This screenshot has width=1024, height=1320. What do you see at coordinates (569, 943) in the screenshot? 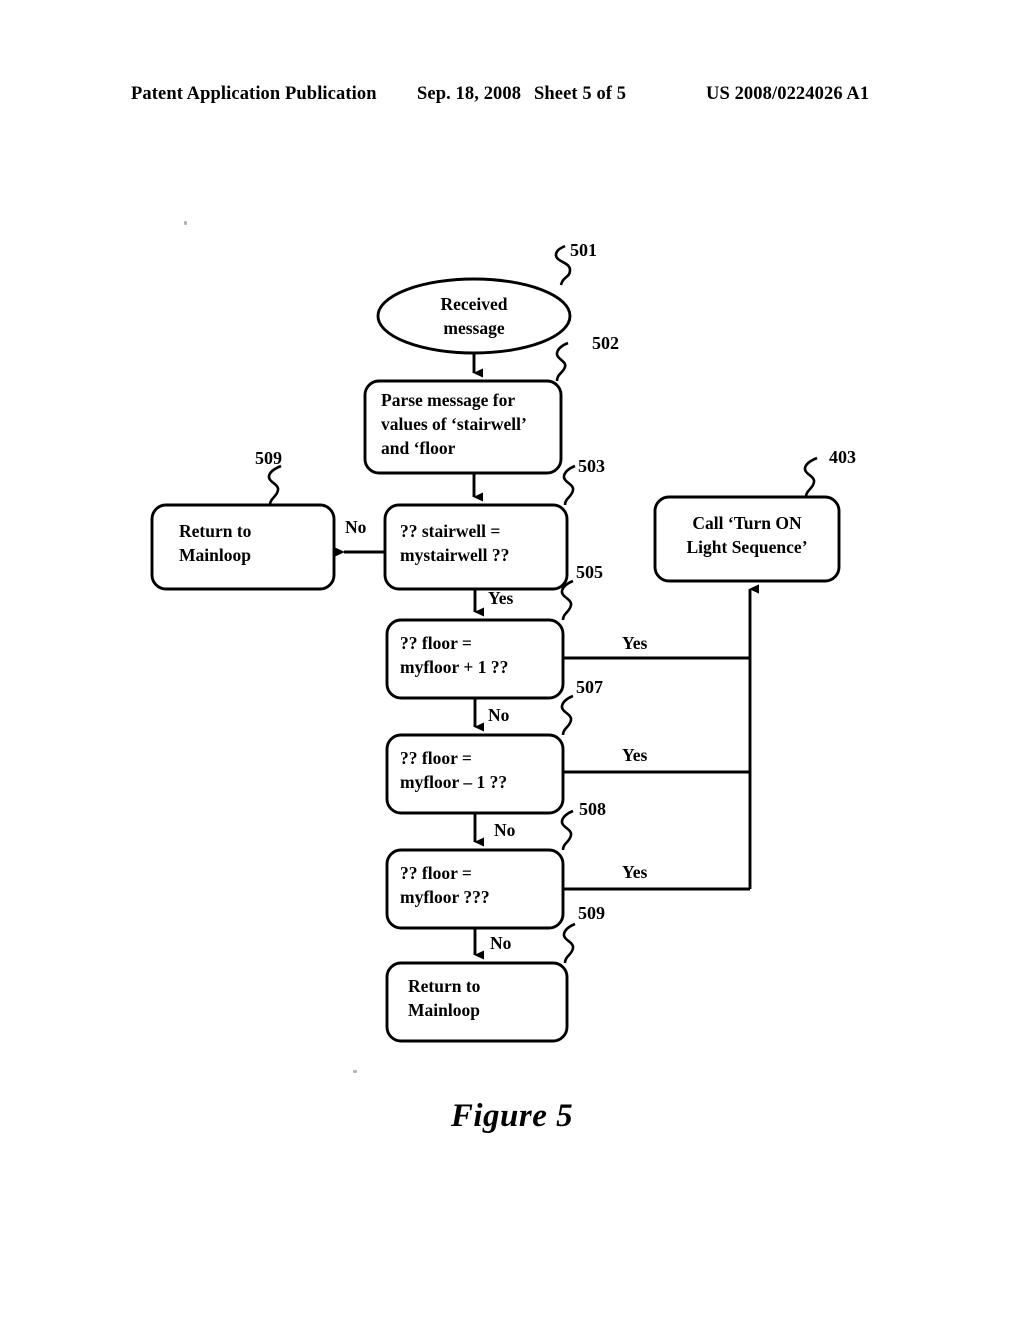
I see `leader-line-509-bottom` at bounding box center [569, 943].